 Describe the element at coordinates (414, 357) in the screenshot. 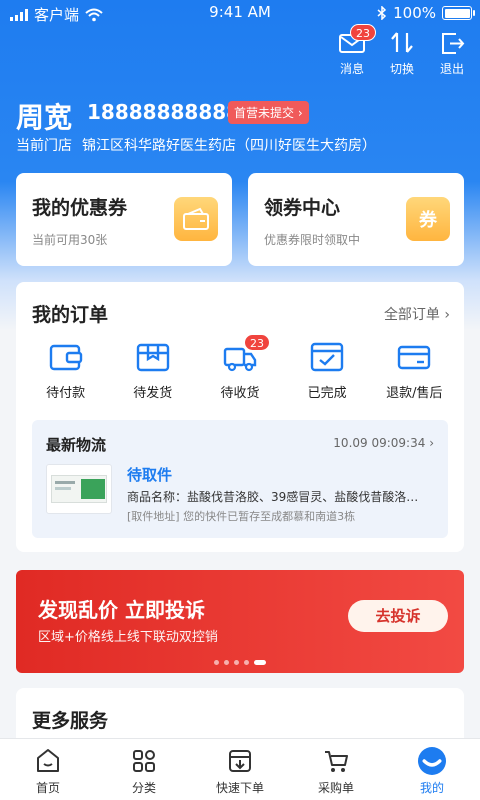

I see `refund-icon` at that location.